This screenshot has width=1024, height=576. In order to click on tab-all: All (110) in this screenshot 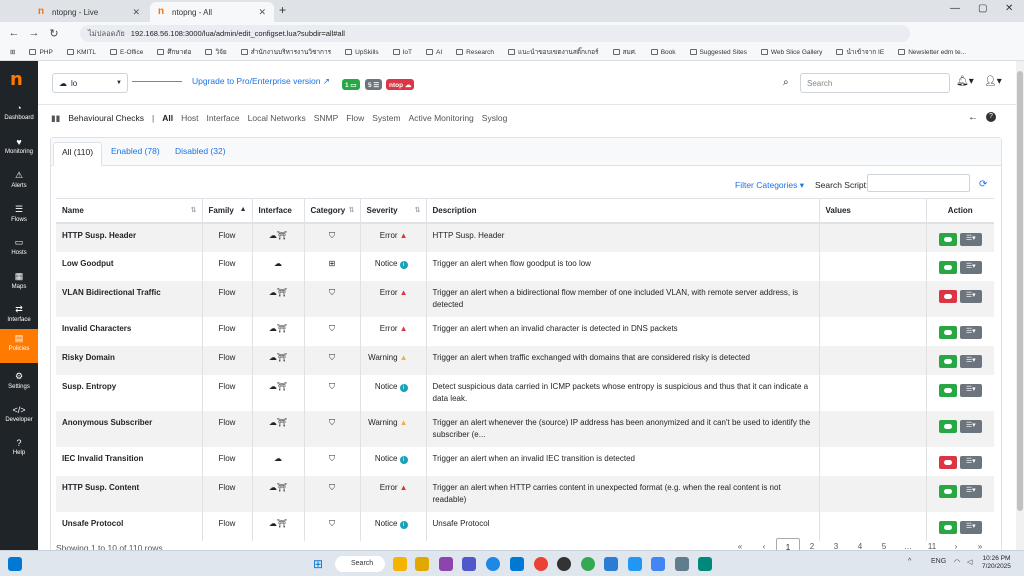, I will do `click(78, 154)`.